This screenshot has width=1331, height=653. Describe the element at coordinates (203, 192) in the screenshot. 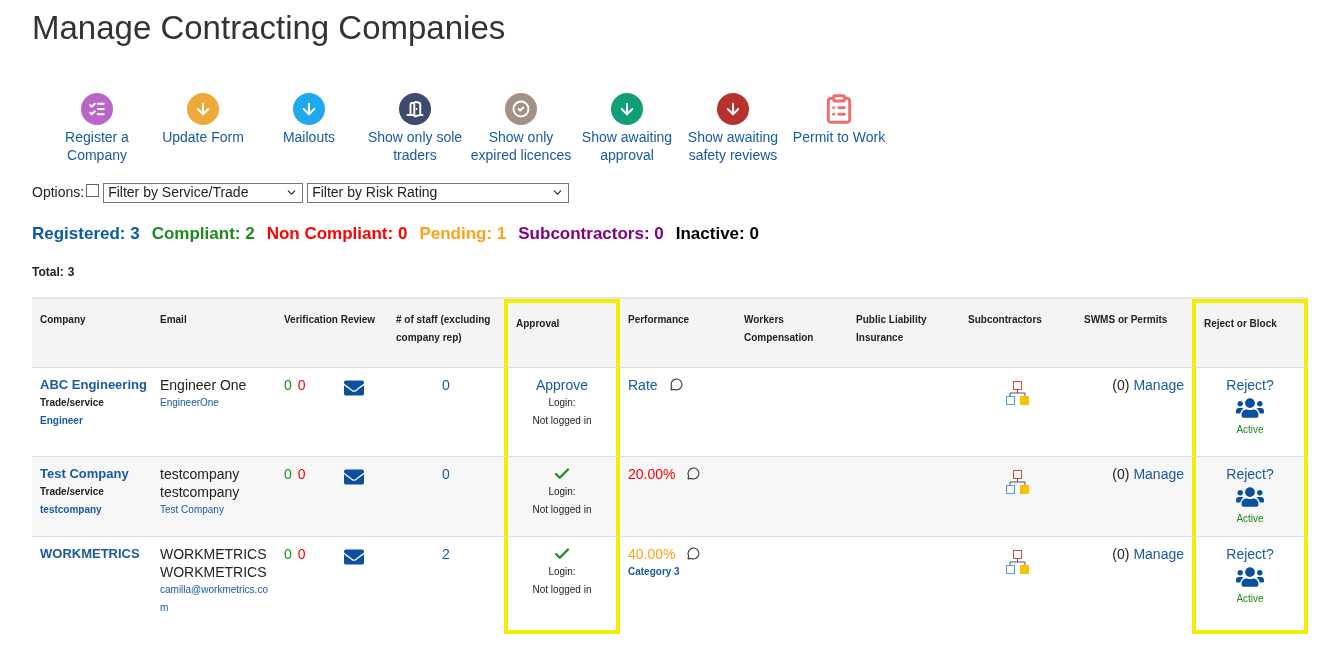

I see `filter-select: Filter by Service/Trade` at that location.